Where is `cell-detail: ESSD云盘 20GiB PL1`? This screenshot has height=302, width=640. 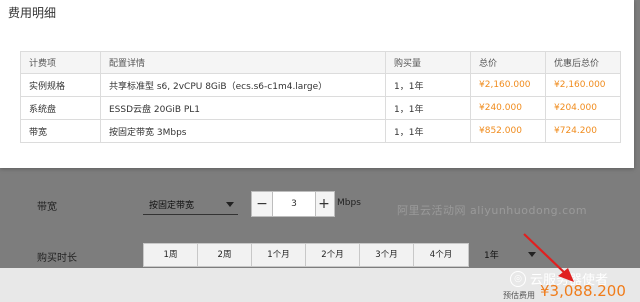 cell-detail: ESSD云盘 20GiB PL1 is located at coordinates (243, 108).